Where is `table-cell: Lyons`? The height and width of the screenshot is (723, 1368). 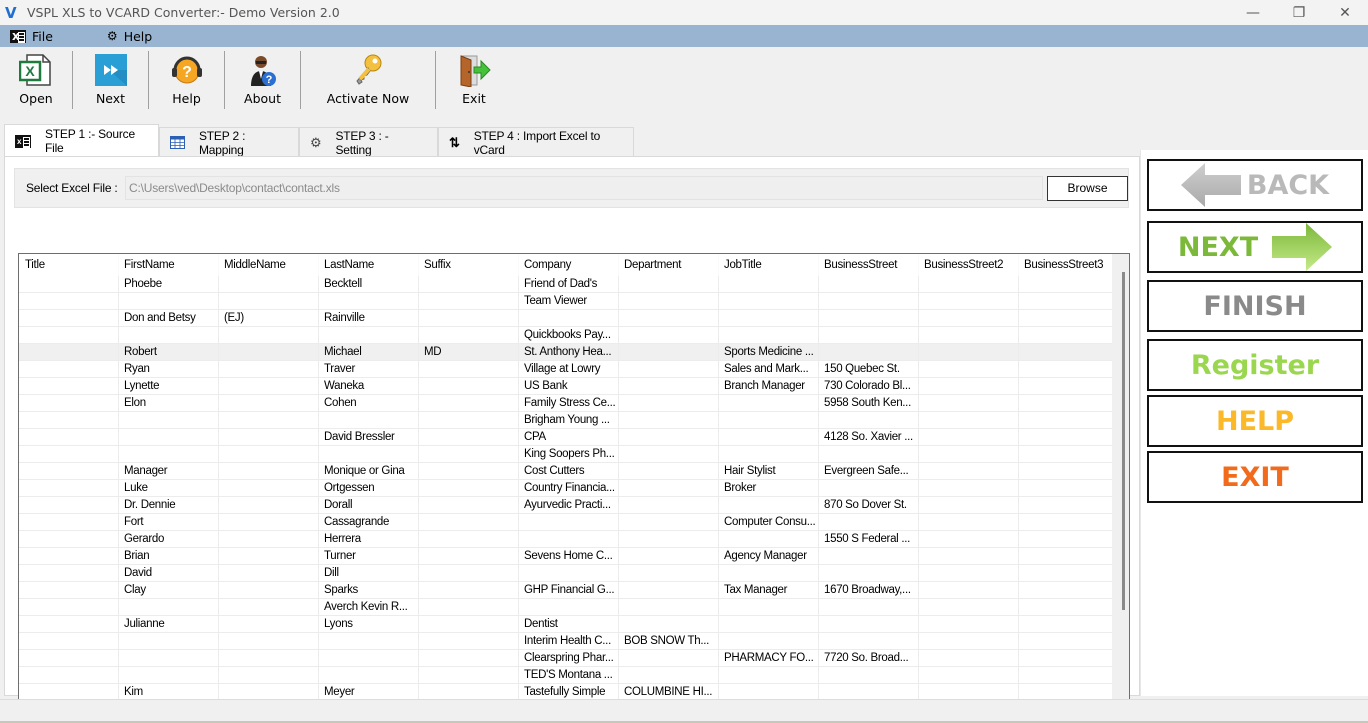 table-cell: Lyons is located at coordinates (369, 624).